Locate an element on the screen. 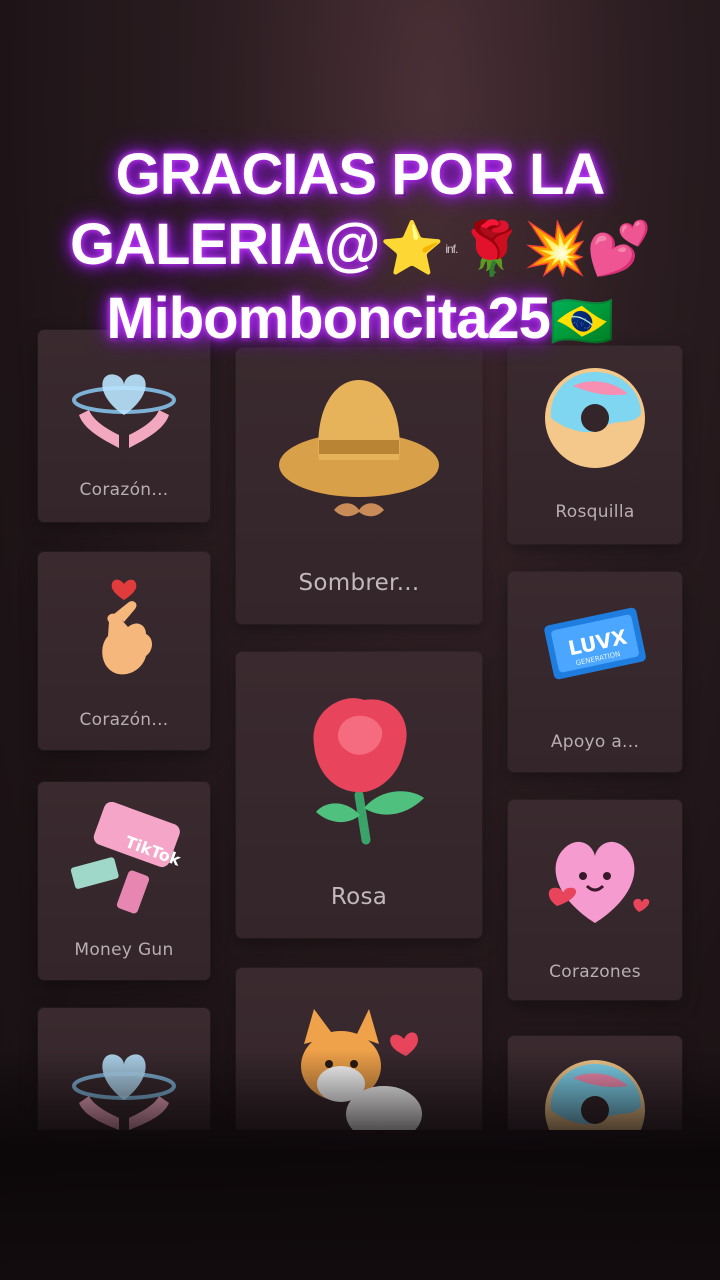 This screenshot has width=720, height=1280. ticket-icon: LUVX GENERATION is located at coordinates (595, 643).